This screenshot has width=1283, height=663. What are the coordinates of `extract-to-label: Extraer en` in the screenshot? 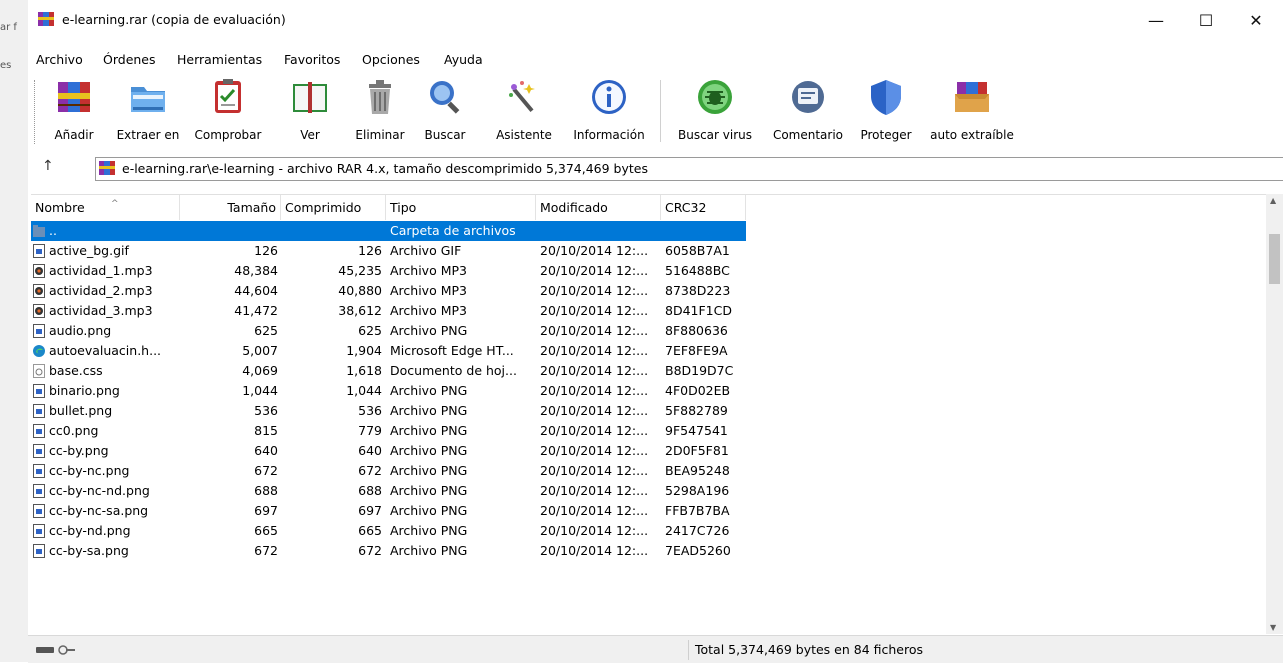 It's located at (148, 135).